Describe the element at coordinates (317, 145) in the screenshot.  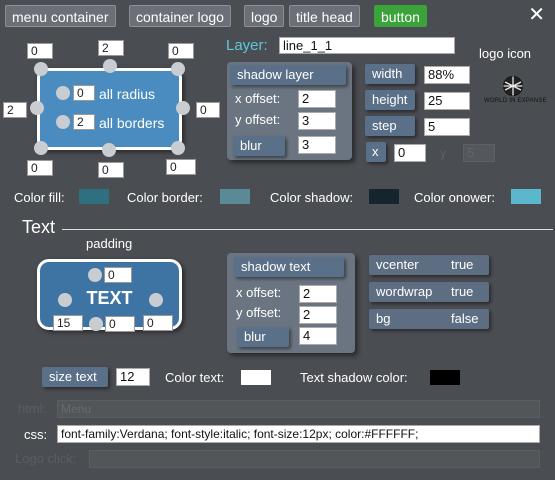
I see `shadow-layer-blur-input: 3` at that location.